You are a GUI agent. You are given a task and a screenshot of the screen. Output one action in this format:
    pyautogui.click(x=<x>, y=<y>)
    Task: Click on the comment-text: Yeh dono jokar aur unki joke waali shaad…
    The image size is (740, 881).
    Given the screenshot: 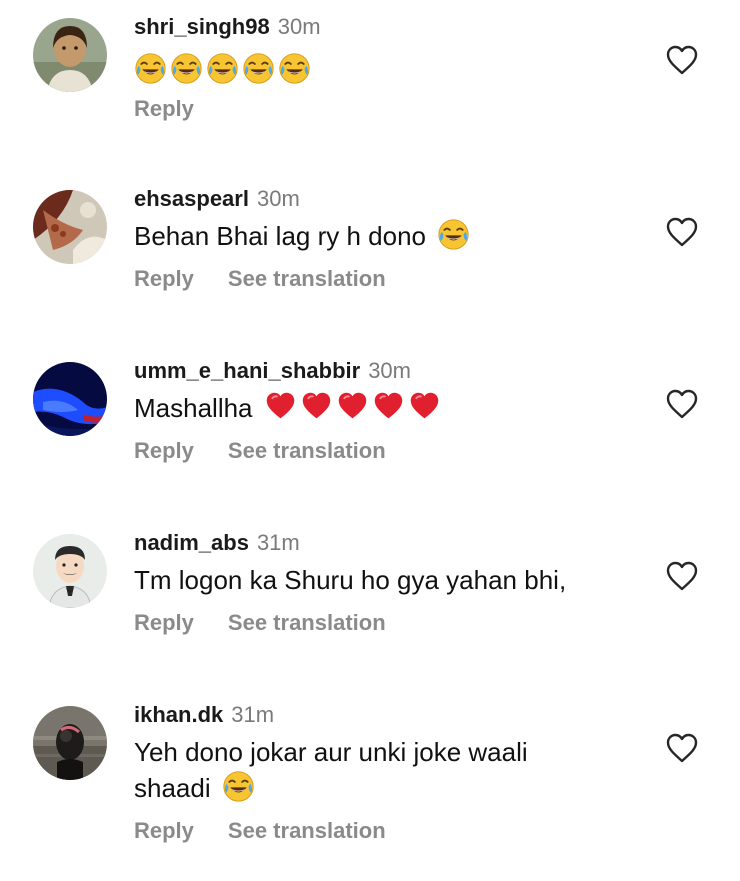 What is the action you would take?
    pyautogui.click(x=394, y=770)
    